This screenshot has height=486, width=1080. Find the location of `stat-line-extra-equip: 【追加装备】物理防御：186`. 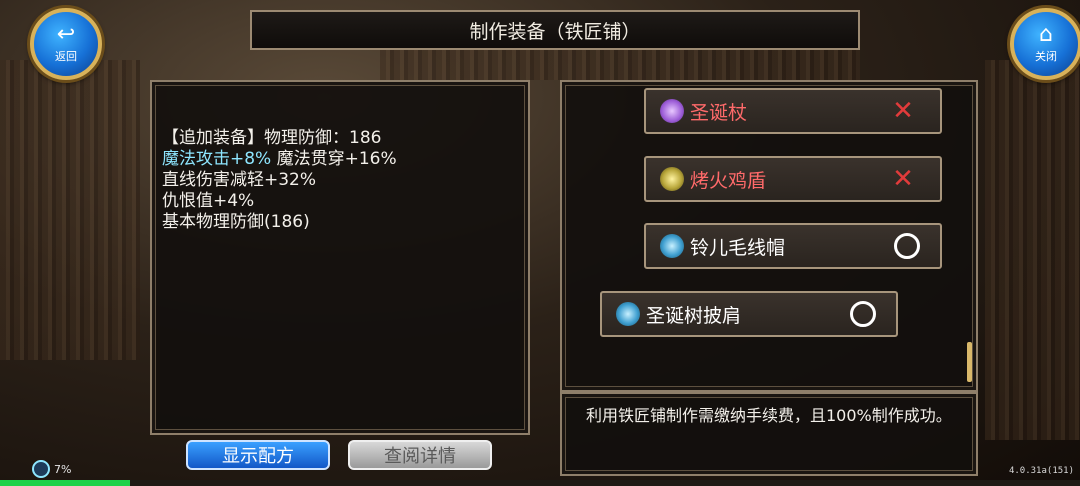

stat-line-extra-equip: 【追加装备】物理防御：186 is located at coordinates (272, 138).